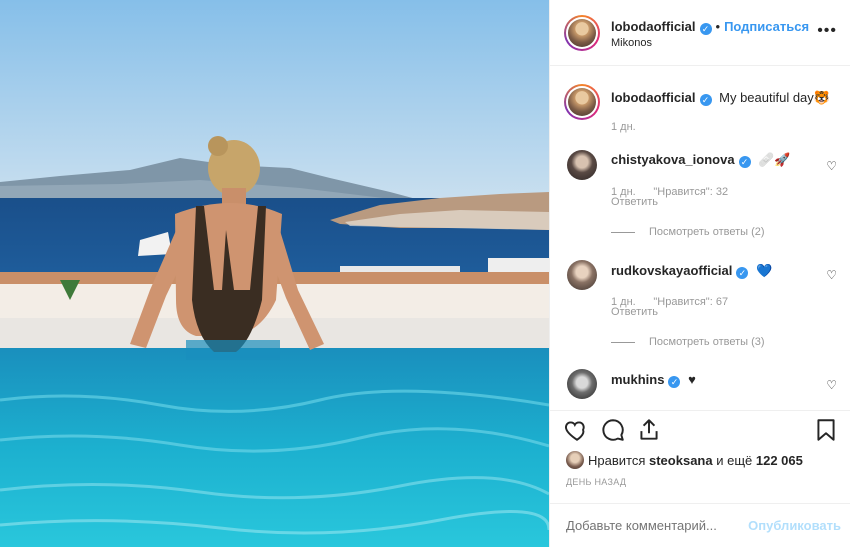 The image size is (850, 547). Describe the element at coordinates (766, 26) in the screenshot. I see `follow-button: Подписаться` at that location.